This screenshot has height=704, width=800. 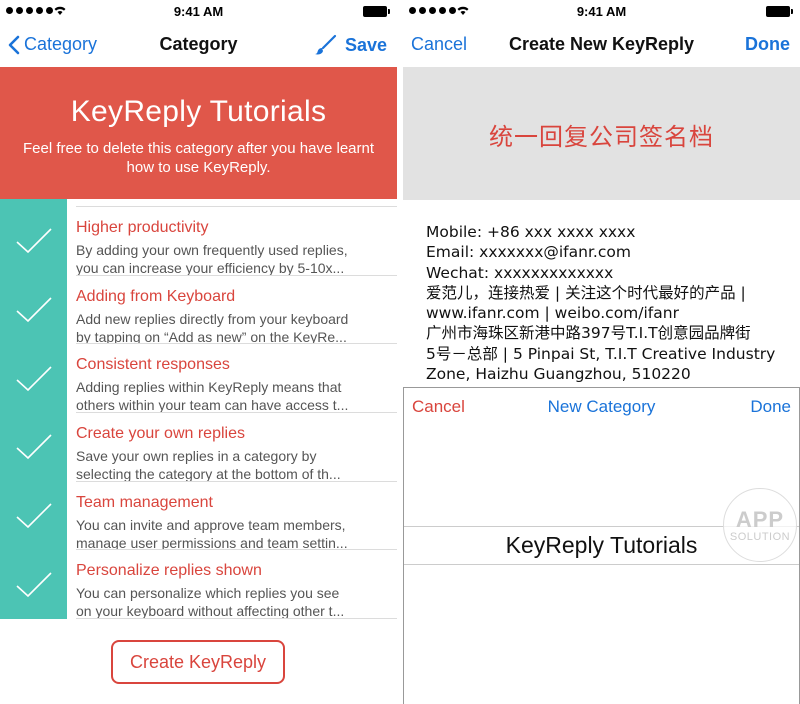 What do you see at coordinates (153, 365) in the screenshot?
I see `item-title: Consistent responses` at bounding box center [153, 365].